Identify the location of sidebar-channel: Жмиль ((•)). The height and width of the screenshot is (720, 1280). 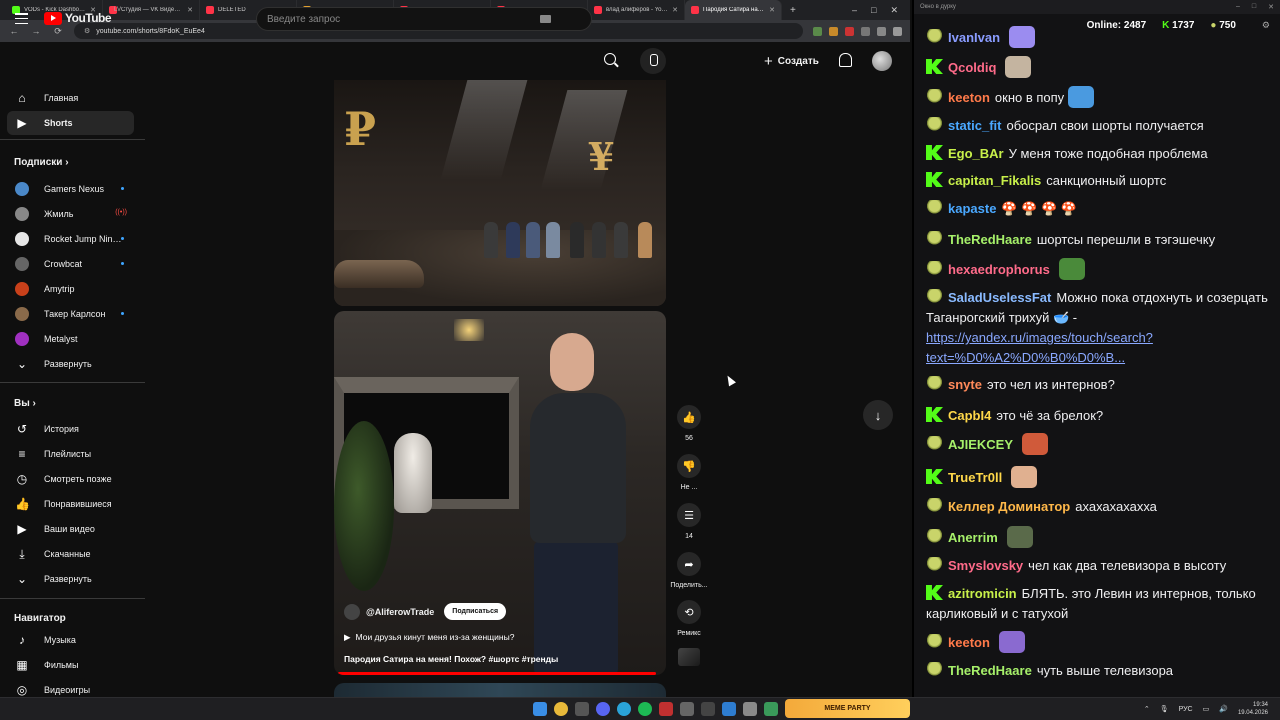
(70, 214).